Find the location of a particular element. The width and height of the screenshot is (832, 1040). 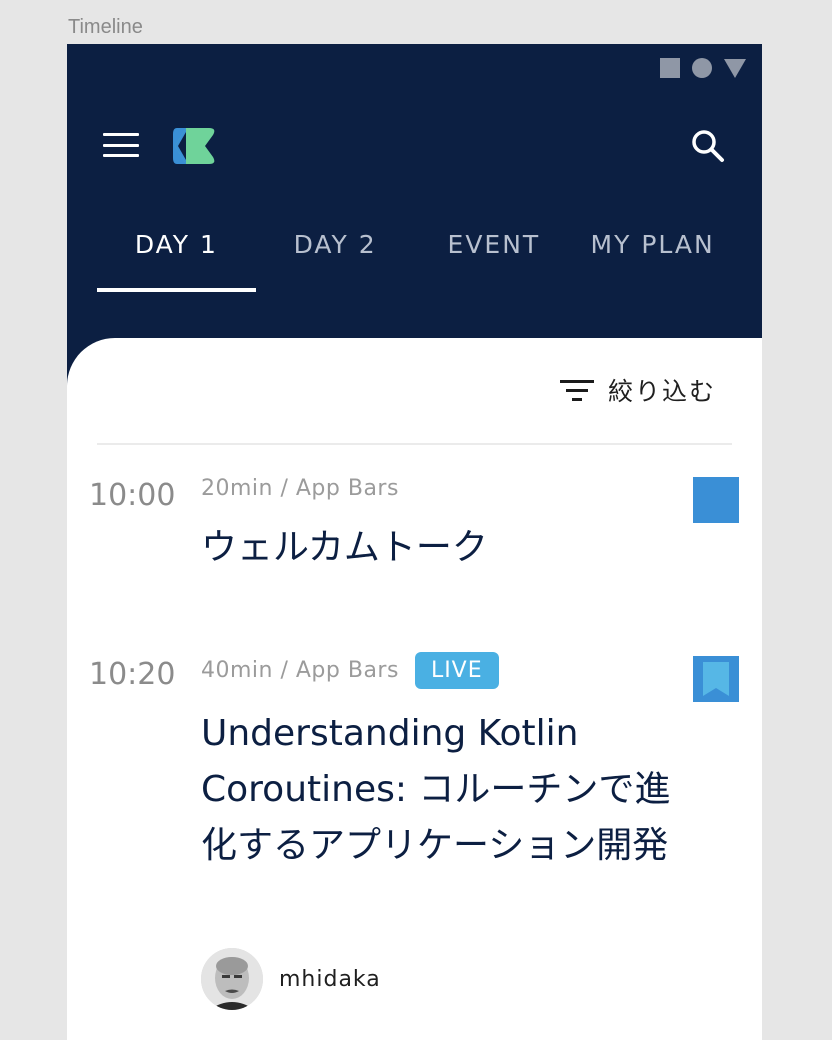

tab-day-2: DAY 2 is located at coordinates (335, 253).